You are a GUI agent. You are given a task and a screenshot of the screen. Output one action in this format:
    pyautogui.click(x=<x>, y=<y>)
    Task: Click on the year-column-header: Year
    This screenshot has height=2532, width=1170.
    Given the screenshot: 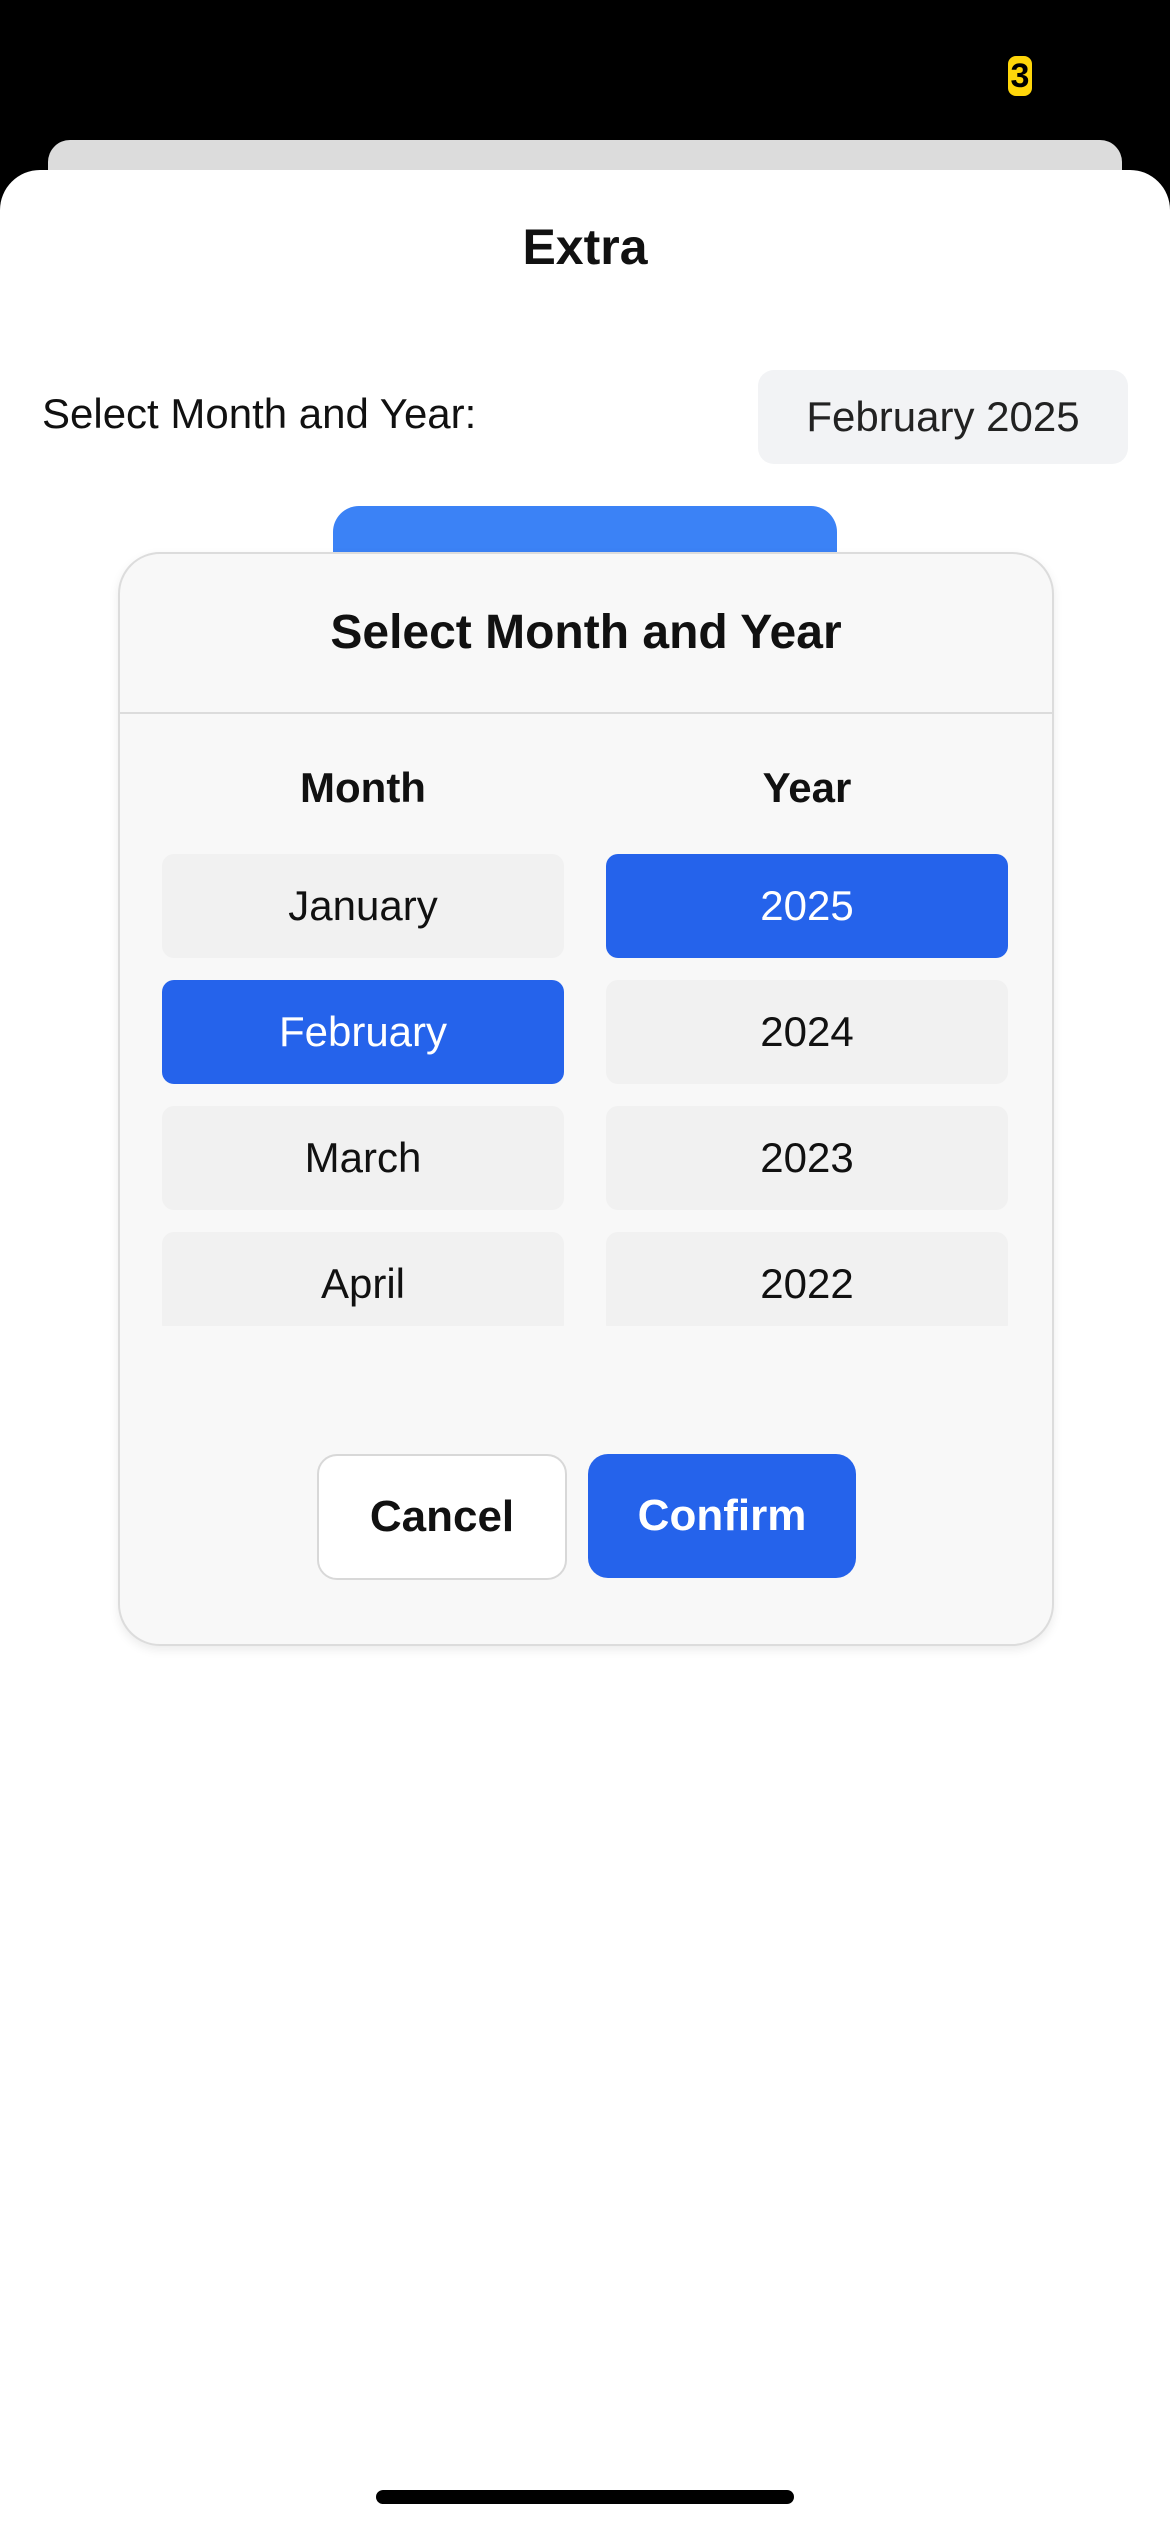 What is the action you would take?
    pyautogui.click(x=807, y=787)
    